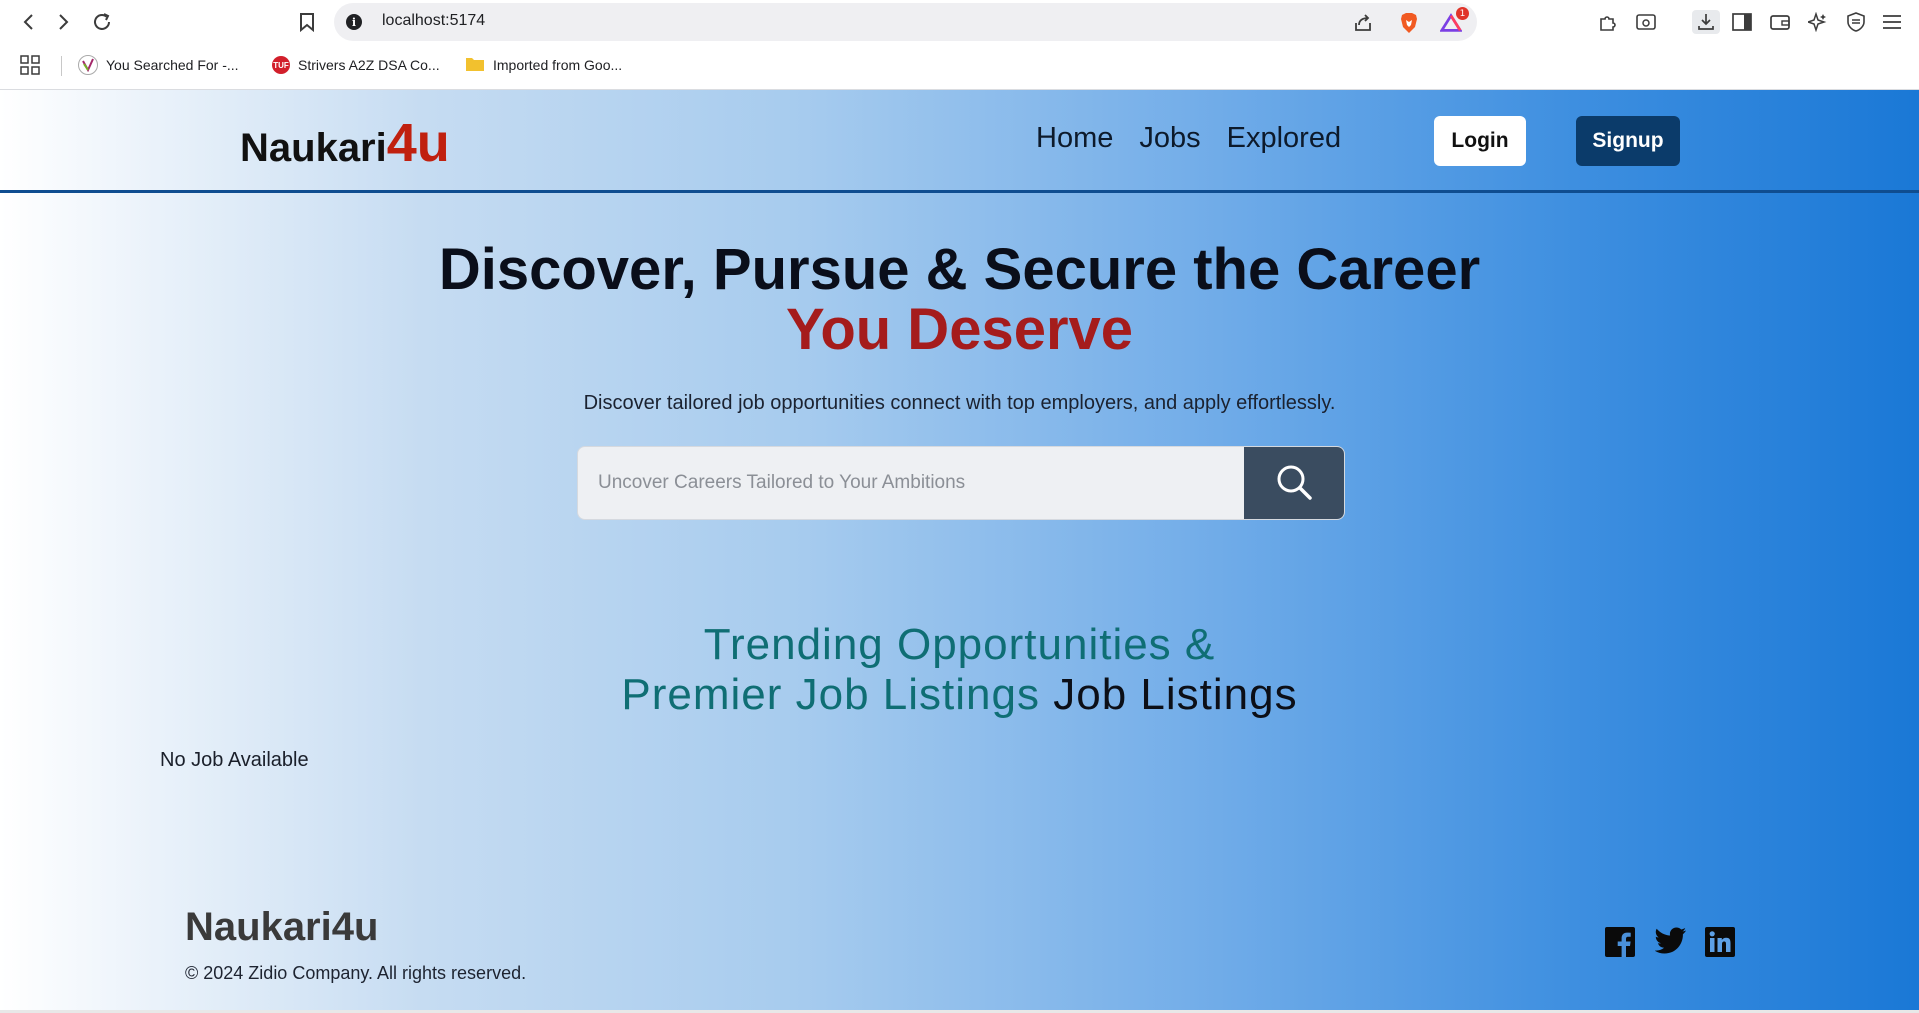 The height and width of the screenshot is (1013, 1919). I want to click on nav-home: Home, so click(1074, 138).